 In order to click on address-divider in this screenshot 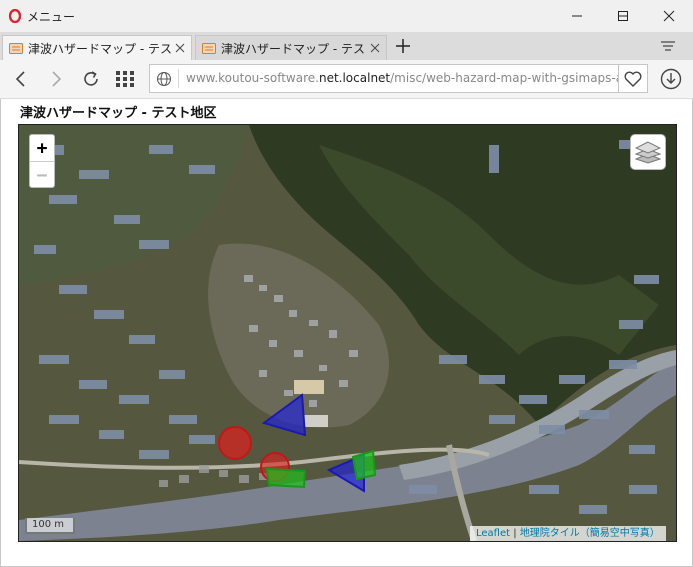, I will do `click(178, 78)`.